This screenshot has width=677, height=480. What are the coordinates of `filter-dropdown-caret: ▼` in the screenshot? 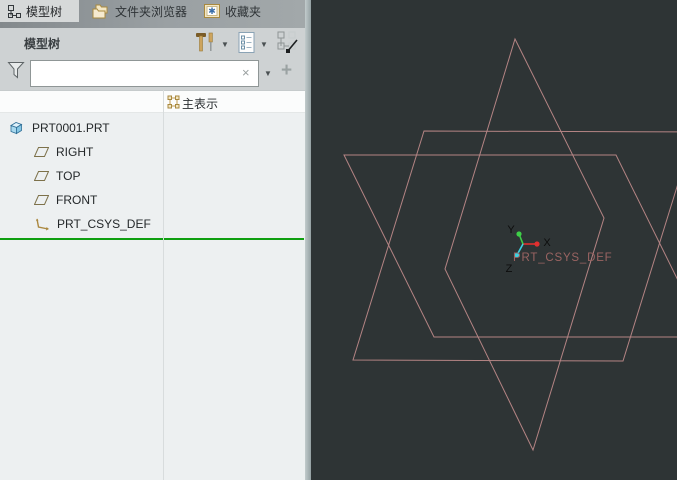 It's located at (268, 74).